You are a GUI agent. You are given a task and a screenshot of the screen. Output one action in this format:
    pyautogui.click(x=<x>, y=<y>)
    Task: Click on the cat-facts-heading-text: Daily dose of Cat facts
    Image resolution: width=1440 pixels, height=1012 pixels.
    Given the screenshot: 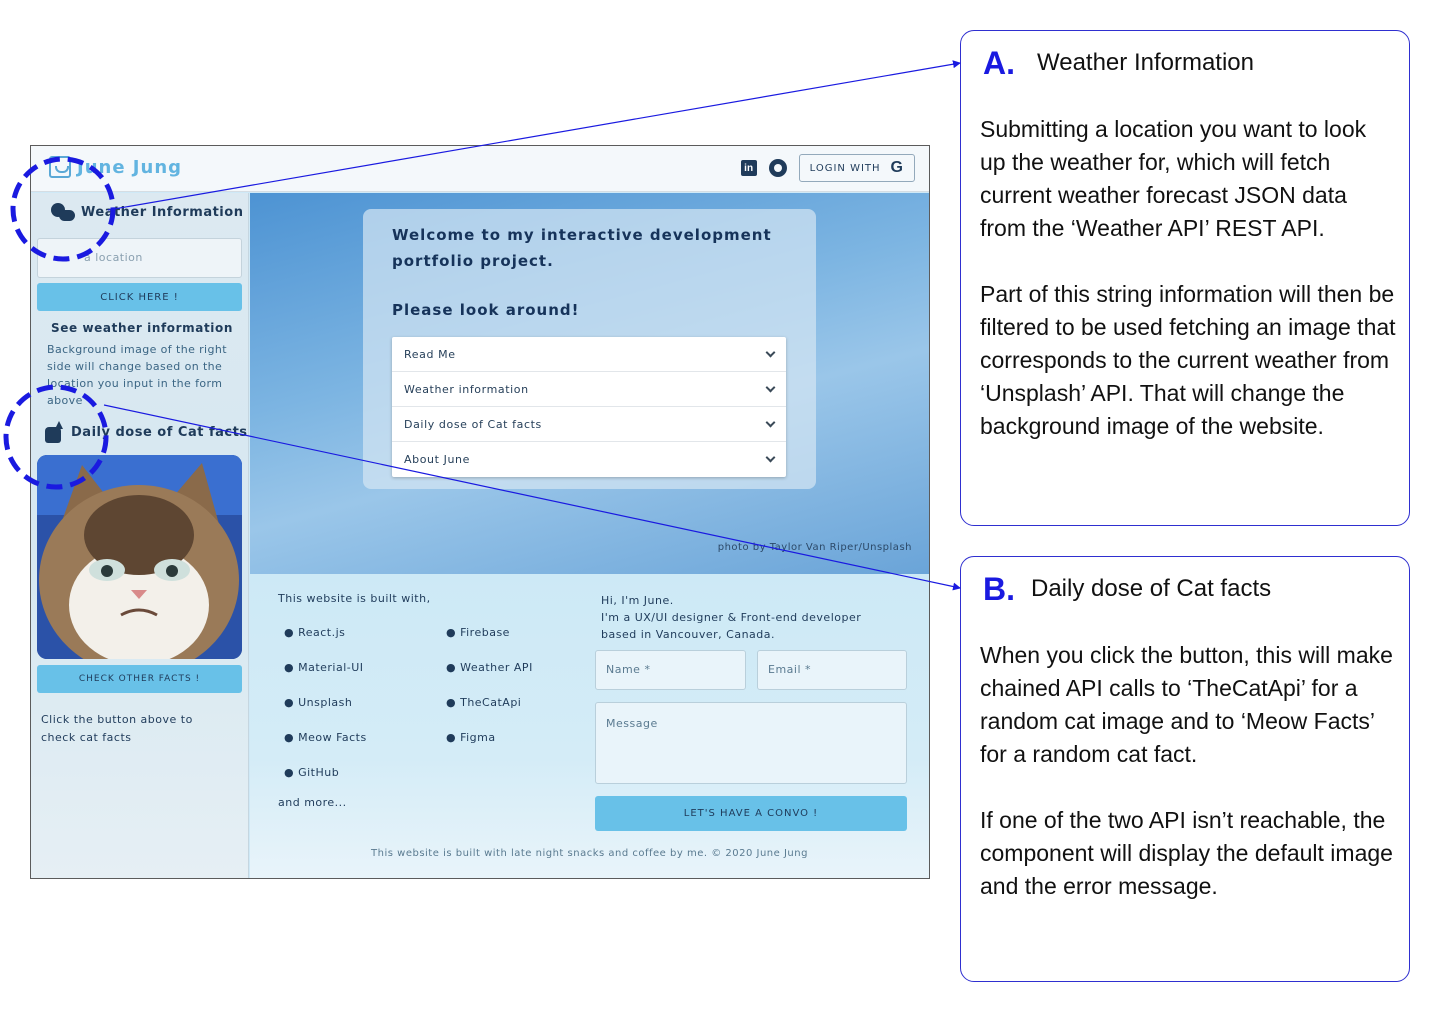 What is the action you would take?
    pyautogui.click(x=159, y=432)
    